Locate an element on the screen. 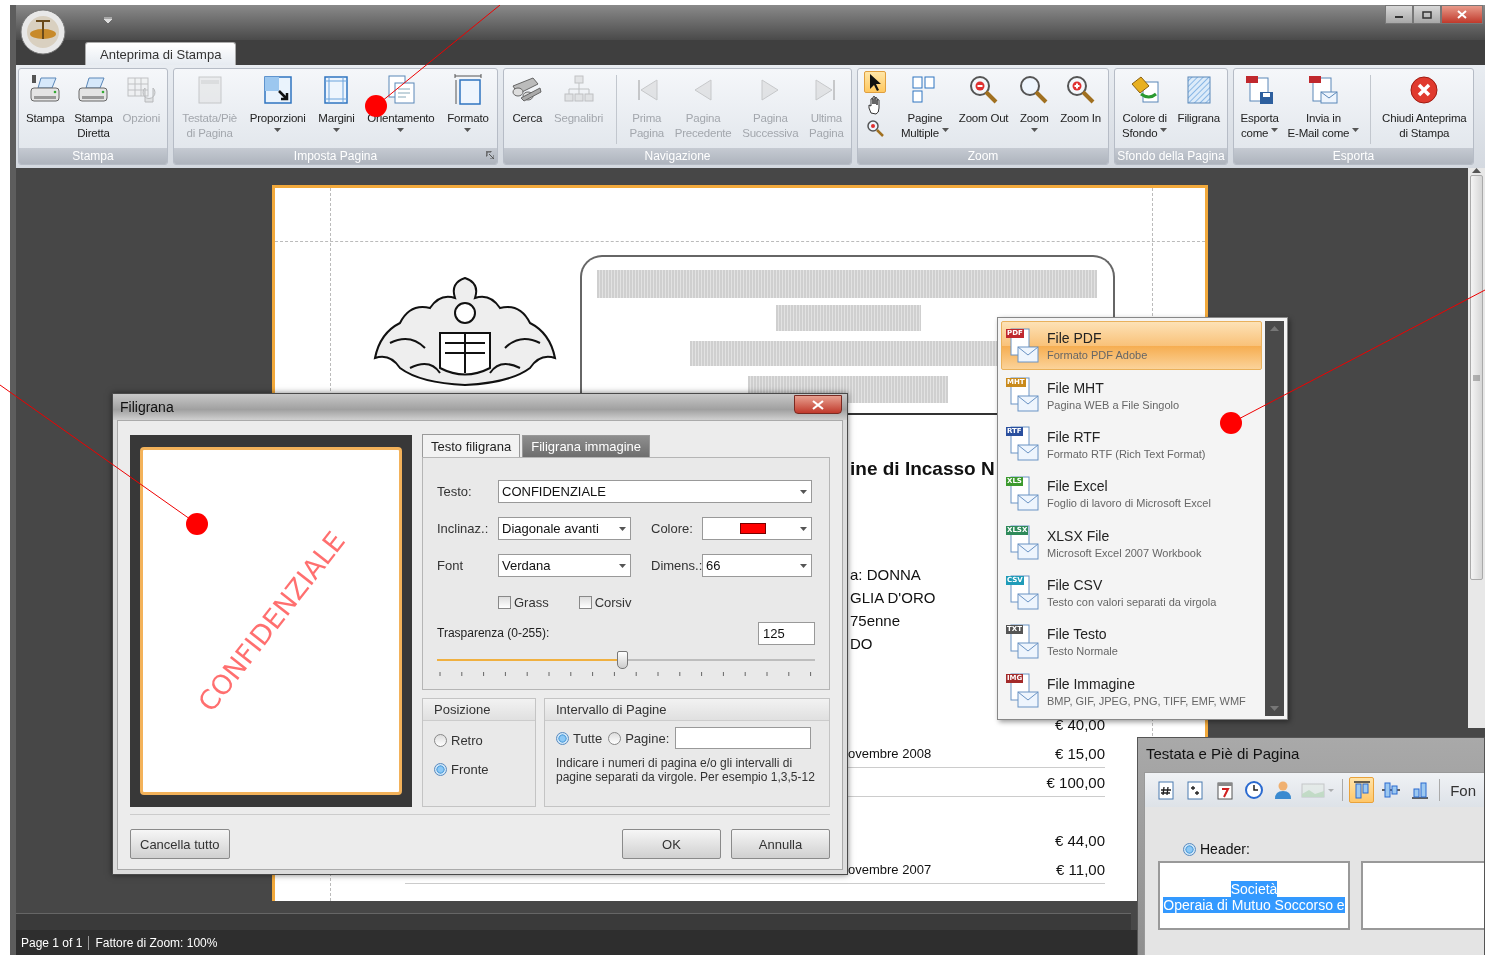  radio-label: Retro is located at coordinates (467, 740).